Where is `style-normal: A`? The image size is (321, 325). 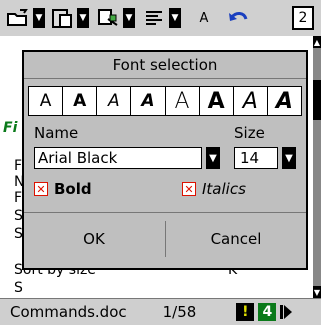
style-normal: A is located at coordinates (46, 101).